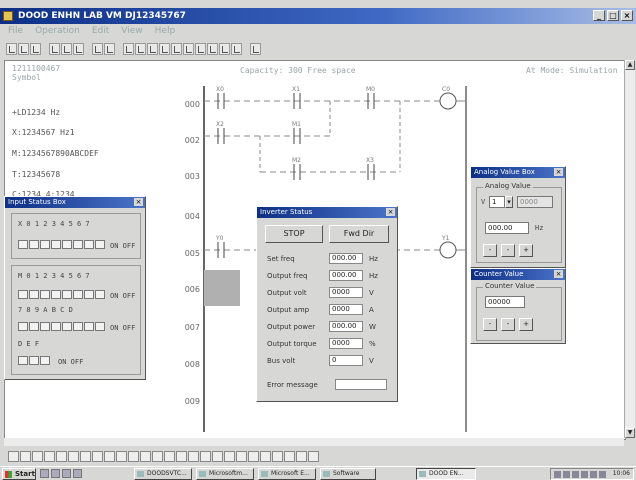  Describe the element at coordinates (326, 327) in the screenshot. I see `field-row: Output power 000.00 W` at that location.